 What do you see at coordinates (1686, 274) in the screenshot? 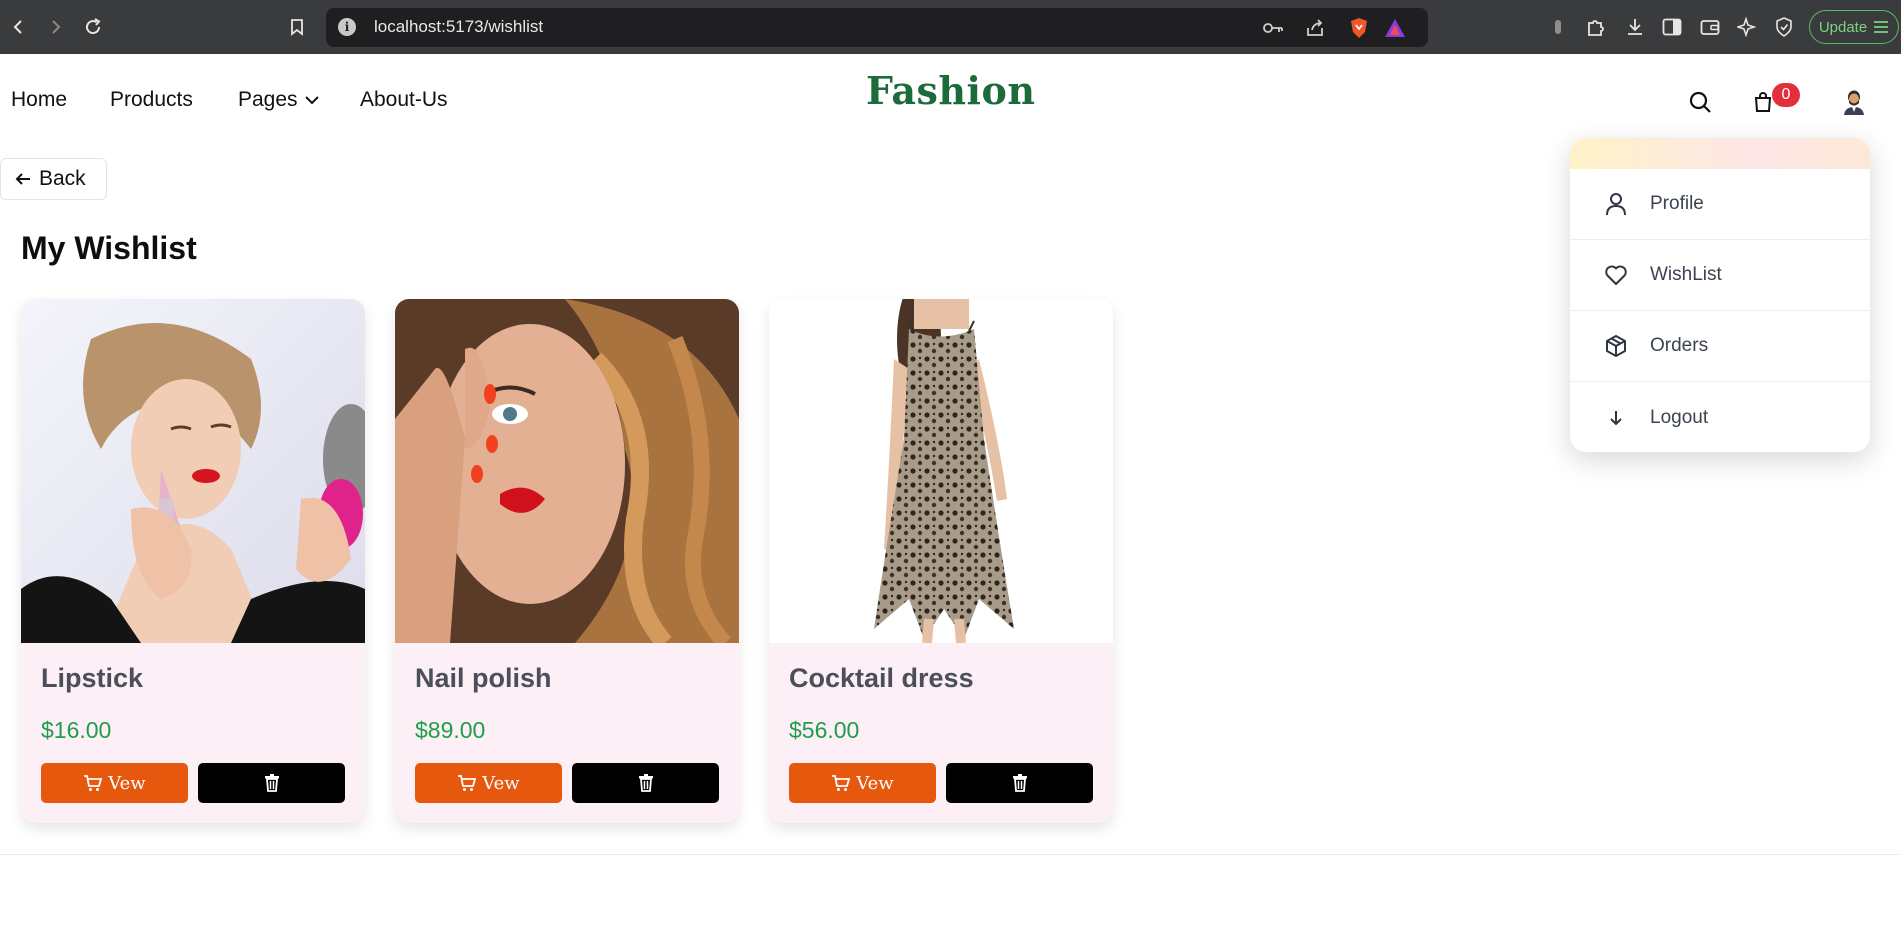
I see `menu-item-label: WishList` at bounding box center [1686, 274].